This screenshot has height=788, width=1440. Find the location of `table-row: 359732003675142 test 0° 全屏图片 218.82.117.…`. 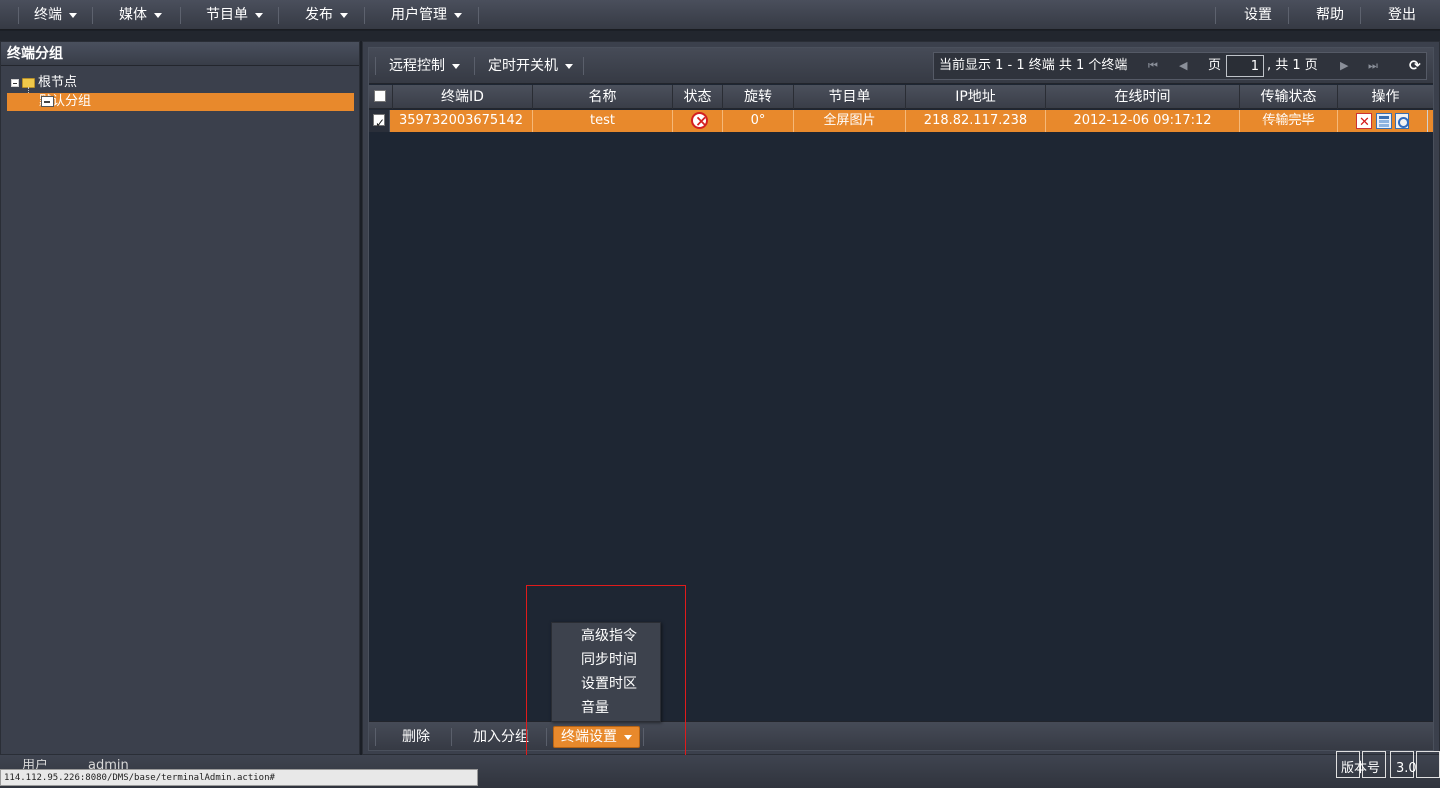

table-row: 359732003675142 test 0° 全屏图片 218.82.117.… is located at coordinates (901, 122).